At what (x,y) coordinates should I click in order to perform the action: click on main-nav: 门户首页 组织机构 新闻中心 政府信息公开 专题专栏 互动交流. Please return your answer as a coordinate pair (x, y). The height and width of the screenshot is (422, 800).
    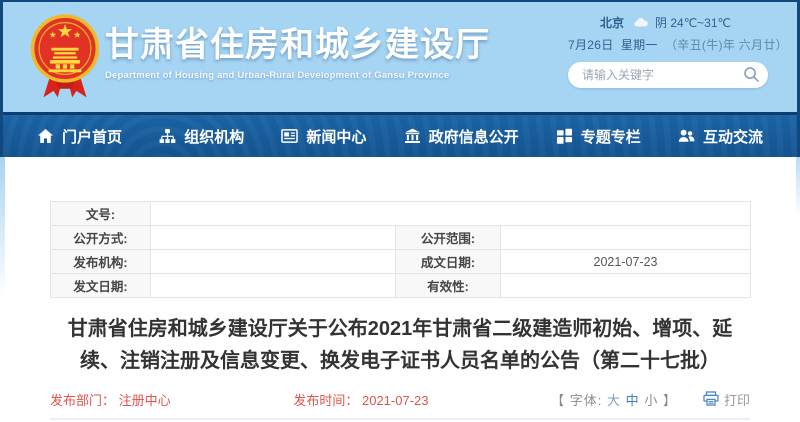
    Looking at the image, I should click on (400, 134).